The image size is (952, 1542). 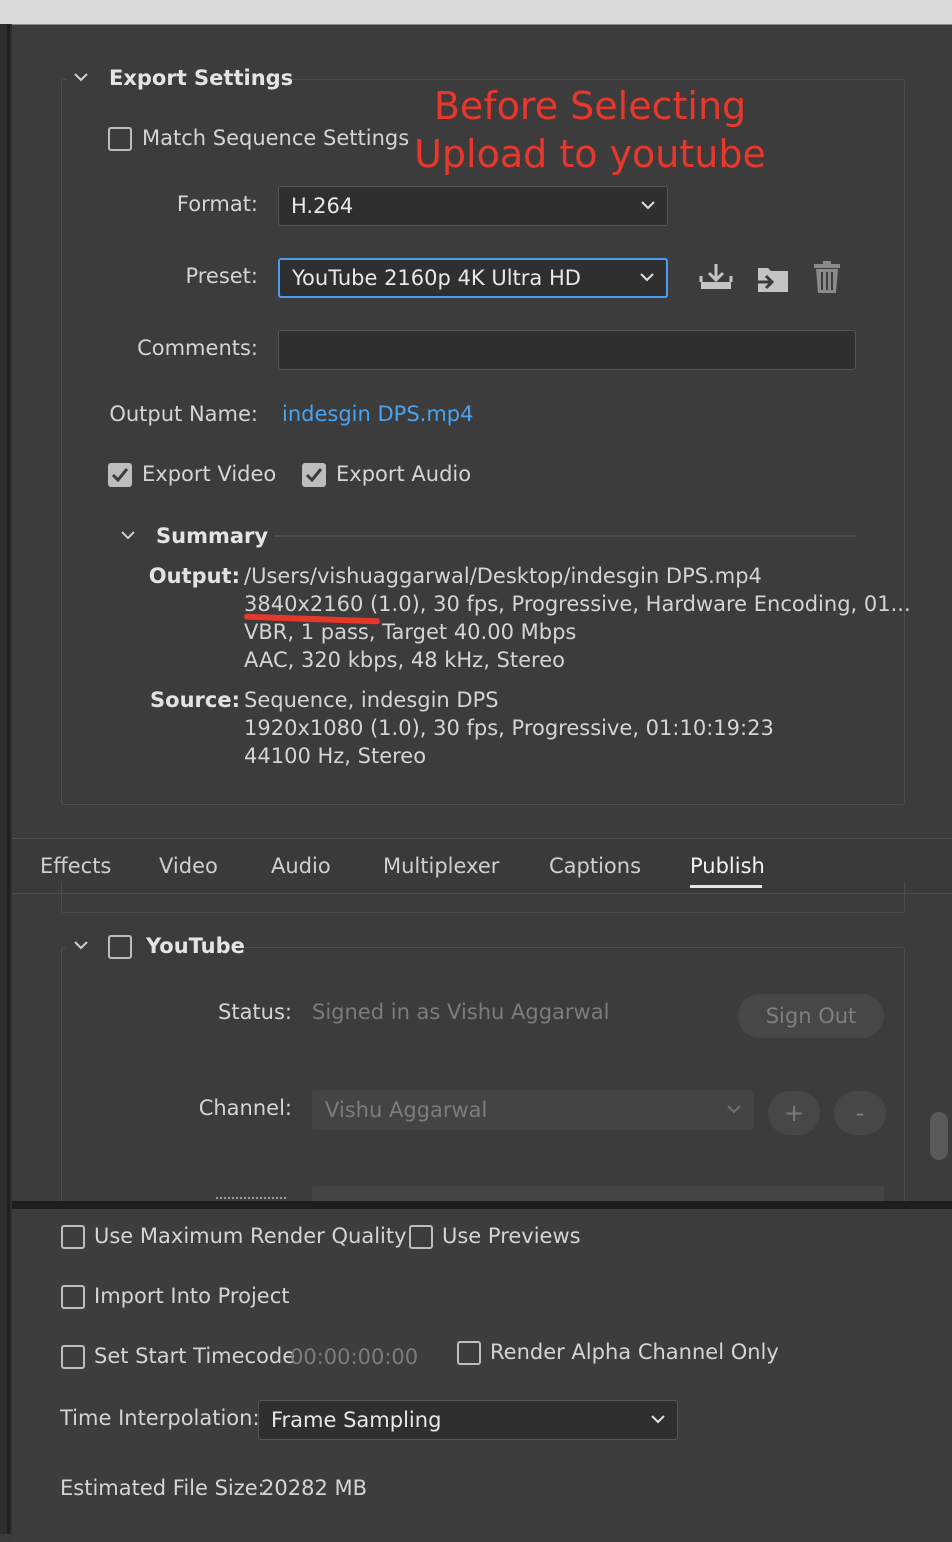 I want to click on tab-video: Video, so click(x=188, y=866).